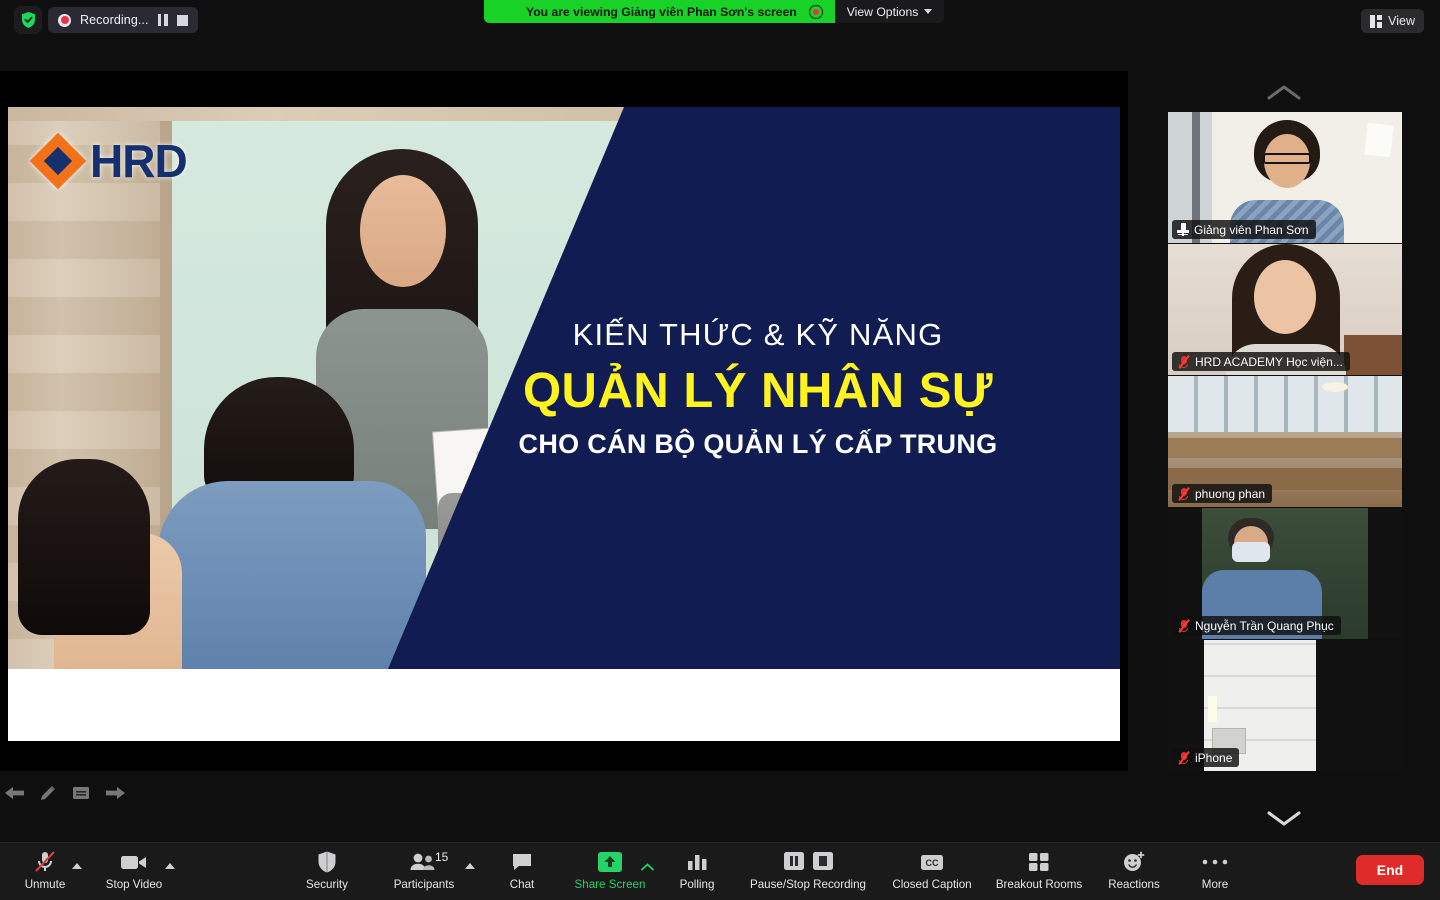 The height and width of the screenshot is (900, 1440). Describe the element at coordinates (28, 20) in the screenshot. I see `security-shield-icon` at that location.